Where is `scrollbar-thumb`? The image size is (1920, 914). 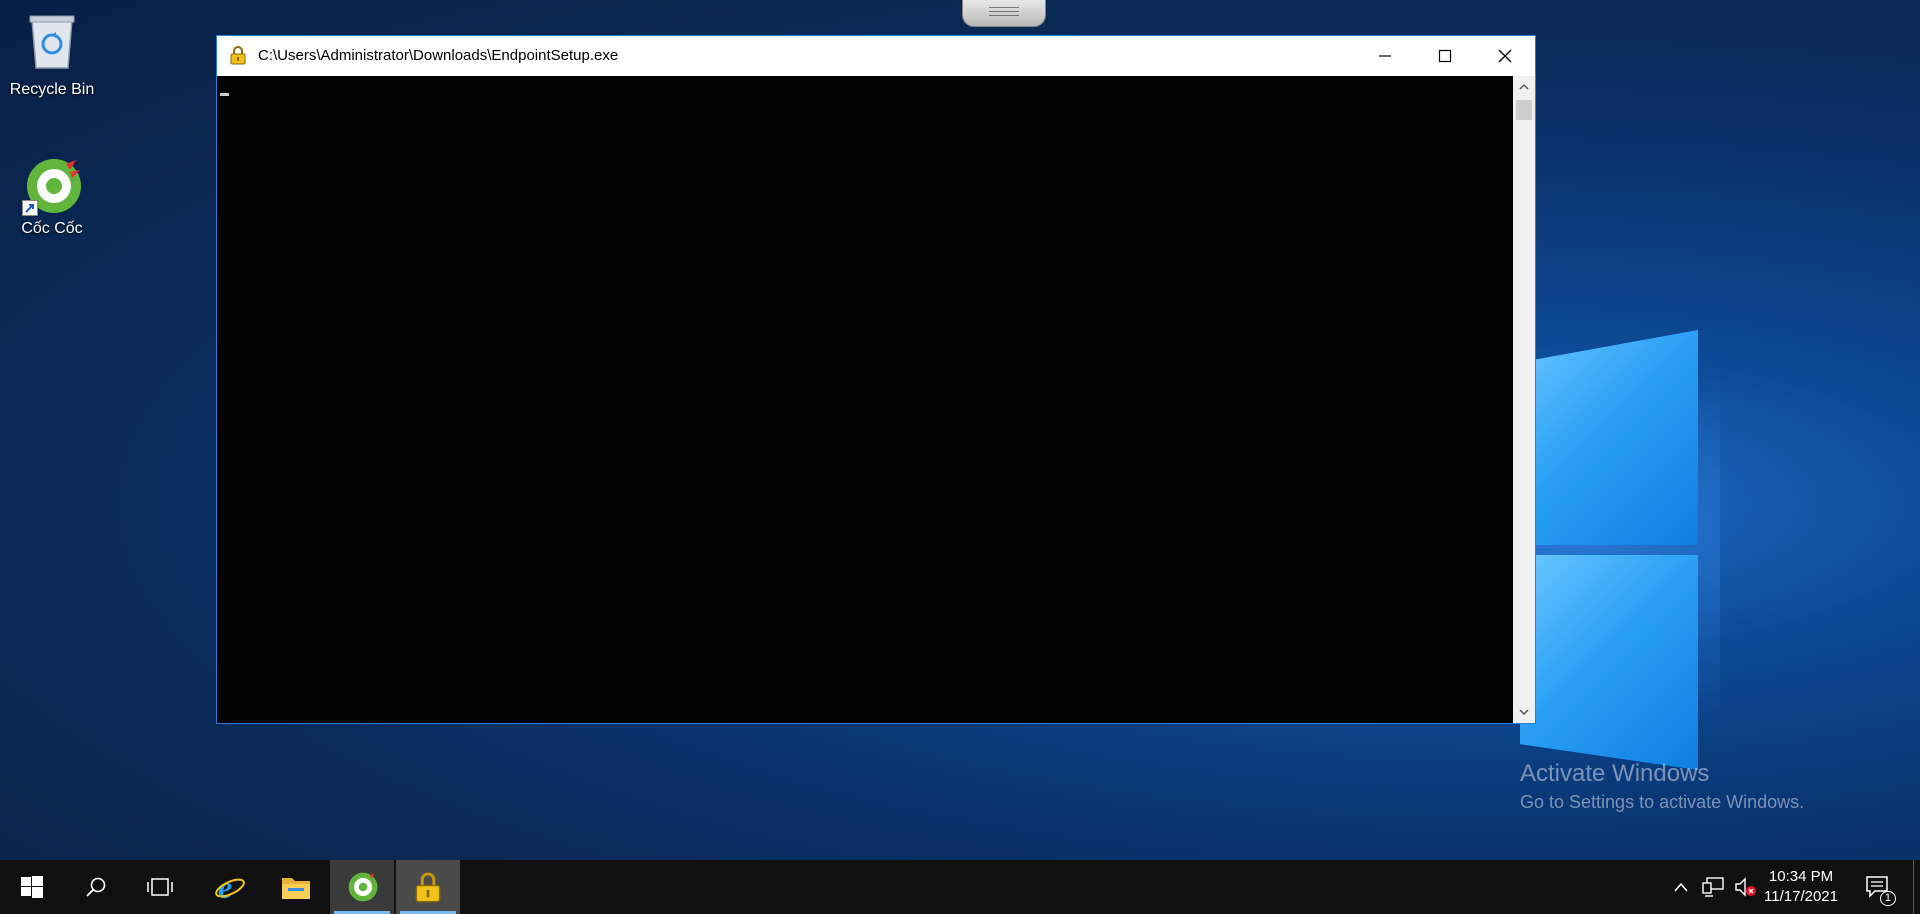
scrollbar-thumb is located at coordinates (1524, 110).